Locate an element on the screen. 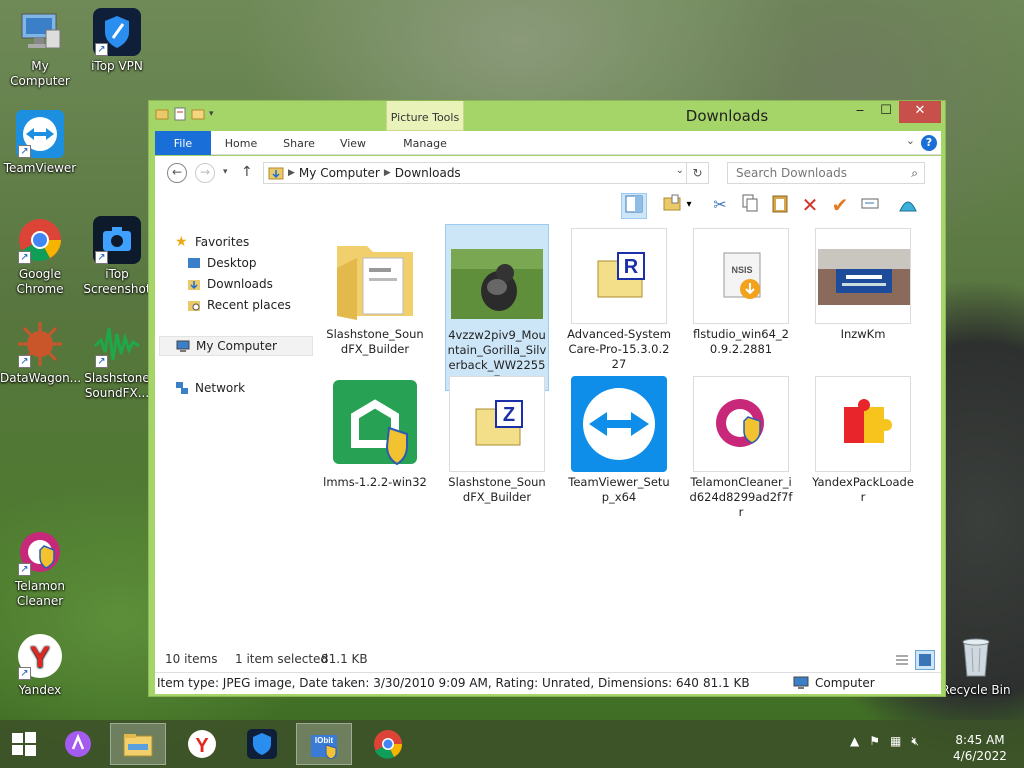 This screenshot has width=1024, height=768. tab-view: View is located at coordinates (353, 143).